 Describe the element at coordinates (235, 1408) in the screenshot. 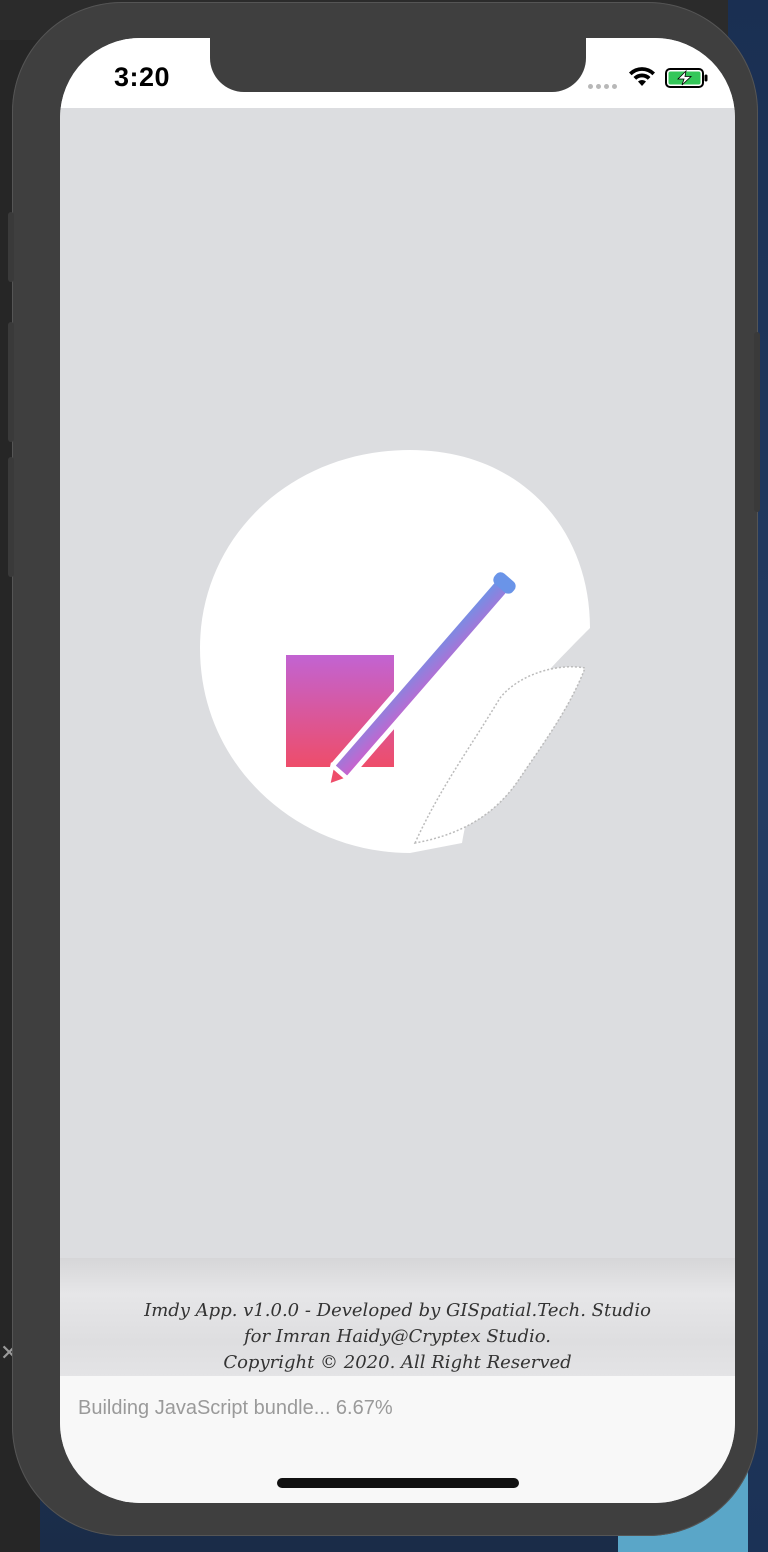

I see `bundle-status-text: Building JavaScript bundle... 6.67%` at that location.